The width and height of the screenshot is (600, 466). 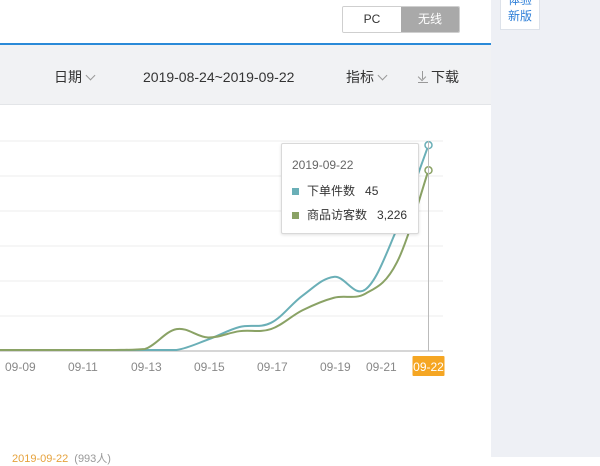 What do you see at coordinates (337, 215) in the screenshot?
I see `tooltip-series-name: 商品访客数` at bounding box center [337, 215].